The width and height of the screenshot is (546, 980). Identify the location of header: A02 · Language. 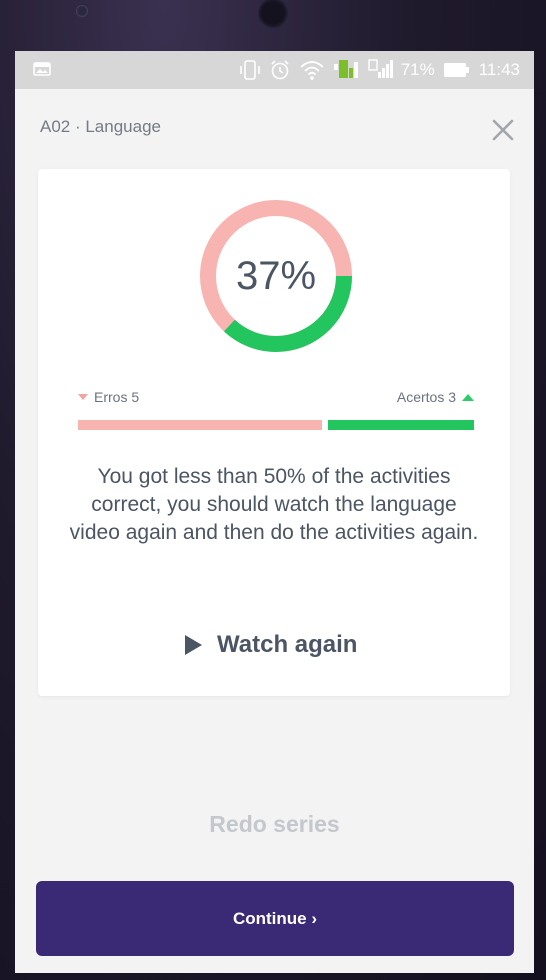
(274, 129).